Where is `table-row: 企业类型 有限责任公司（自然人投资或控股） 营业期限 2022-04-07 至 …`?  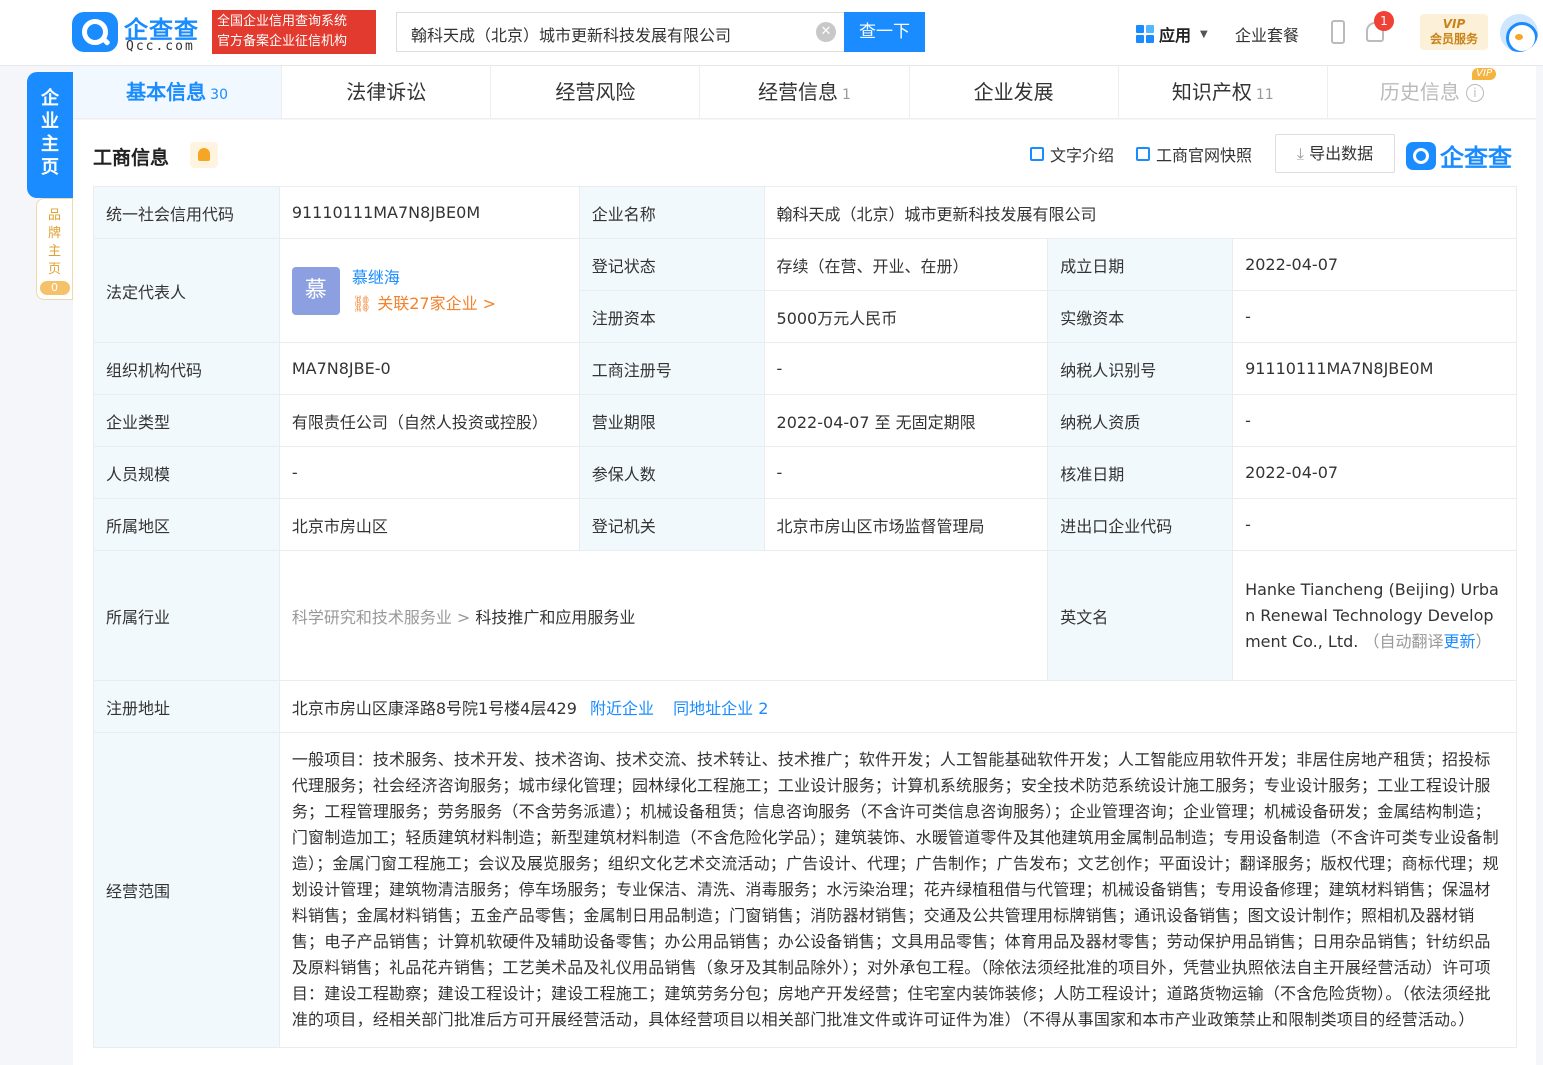 table-row: 企业类型 有限责任公司（自然人投资或控股） 营业期限 2022-04-07 至 … is located at coordinates (805, 420).